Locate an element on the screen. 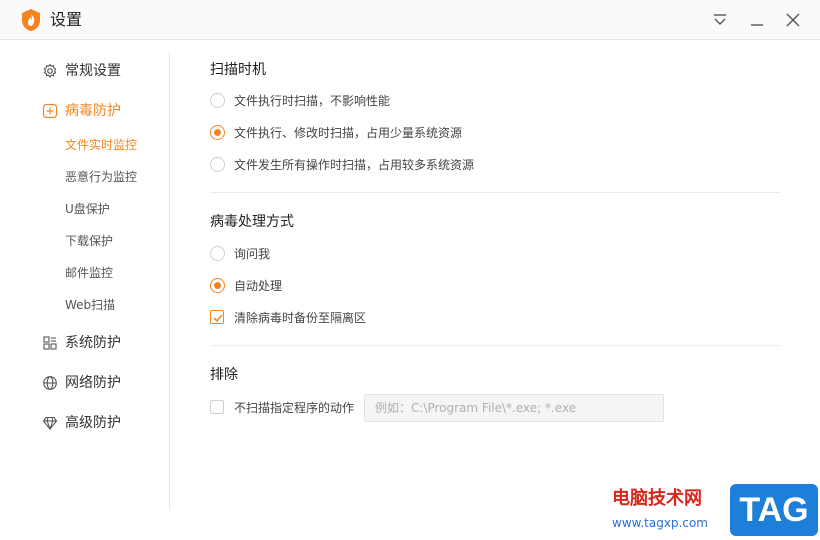 The image size is (820, 540). sidebar-subitem-file-monitor: 文件实时监控 is located at coordinates (85, 145).